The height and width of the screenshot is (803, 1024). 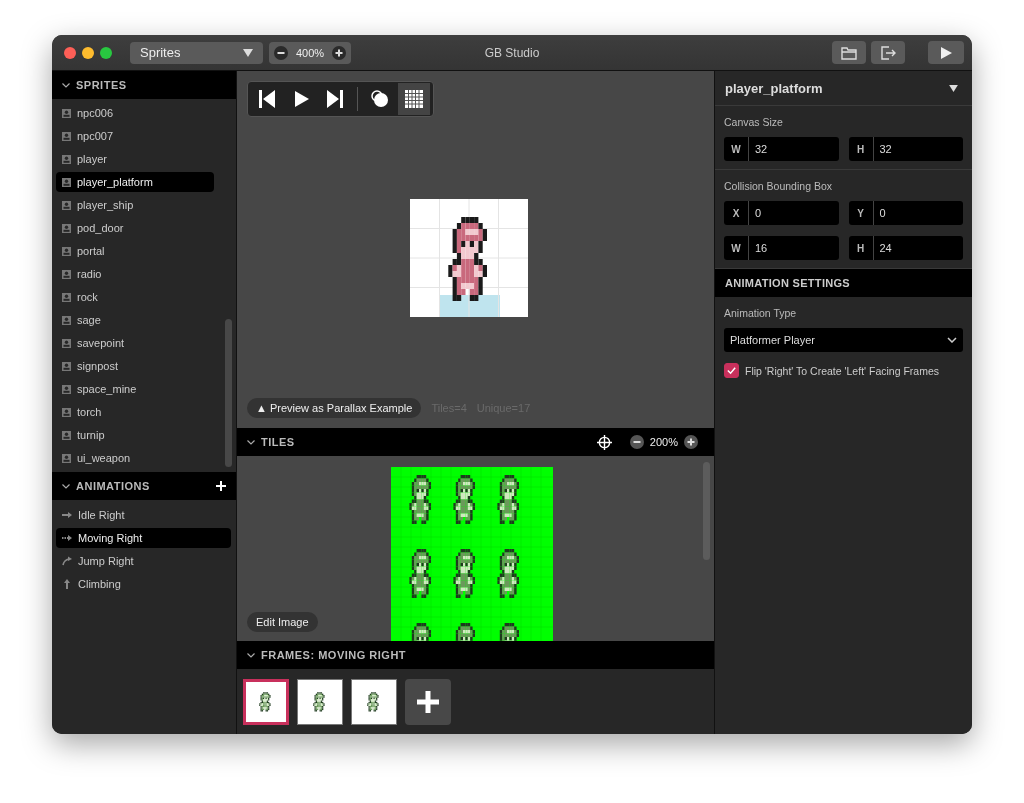 What do you see at coordinates (196, 52) in the screenshot?
I see `section-dropdown: Sprites` at bounding box center [196, 52].